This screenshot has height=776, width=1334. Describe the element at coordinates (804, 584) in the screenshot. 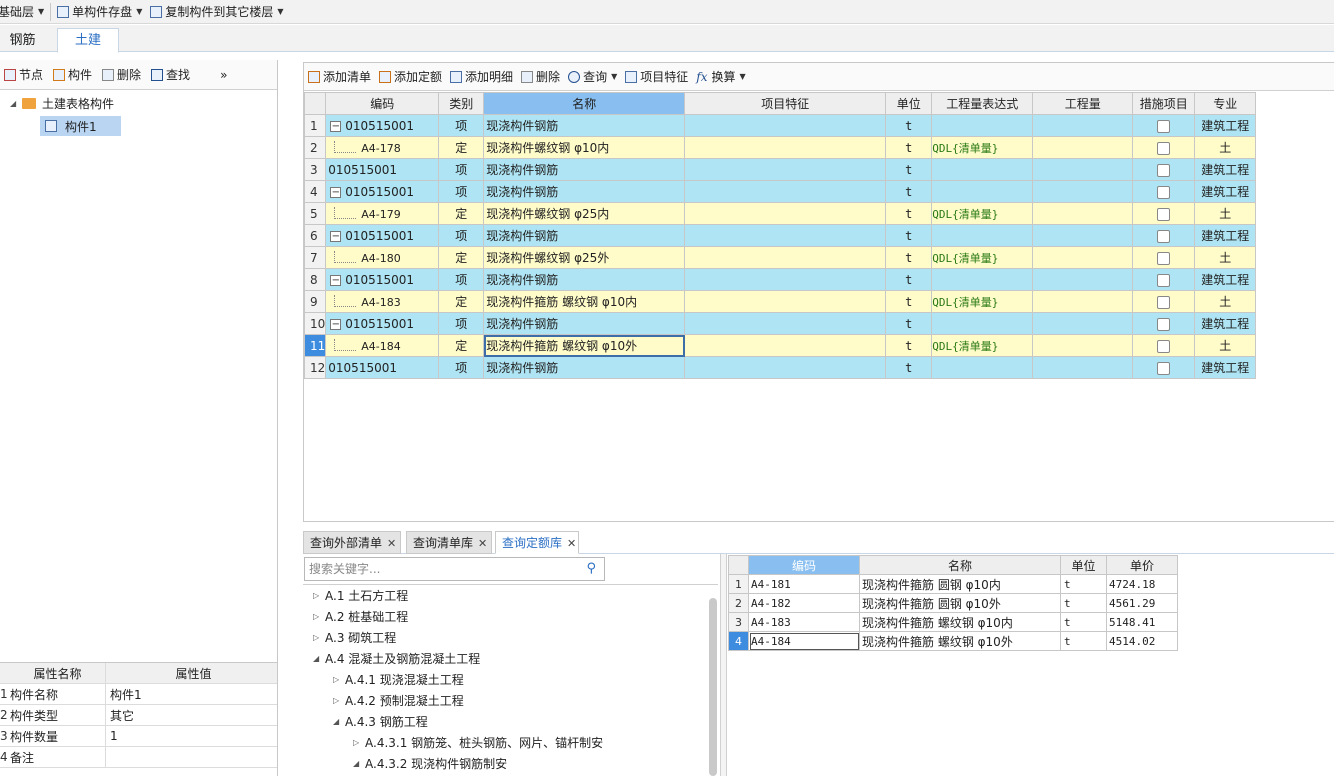

I see `code-cell: A4-181` at that location.